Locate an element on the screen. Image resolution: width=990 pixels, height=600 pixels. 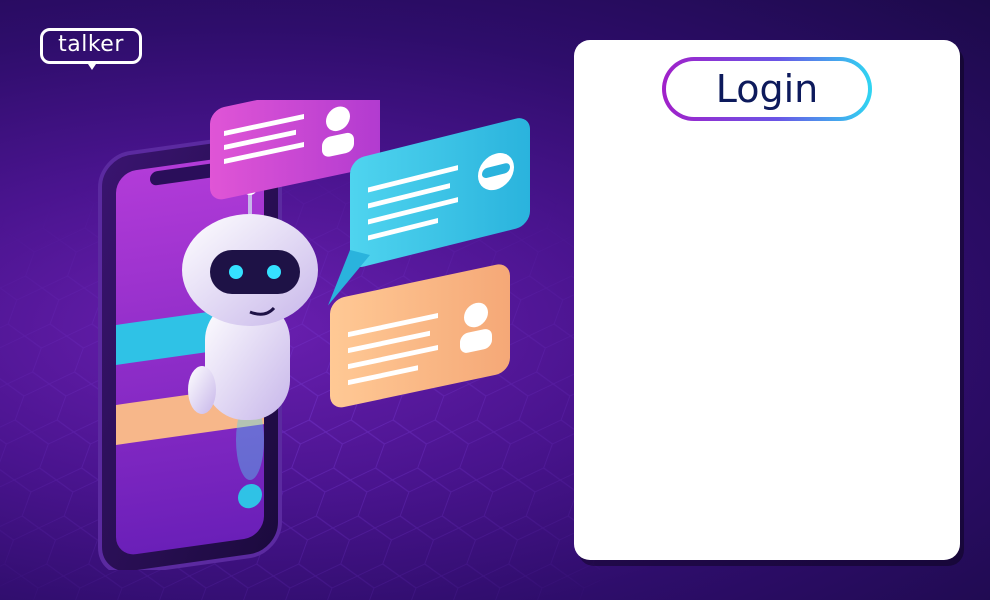
logo-speech-tail is located at coordinates (92, 65).